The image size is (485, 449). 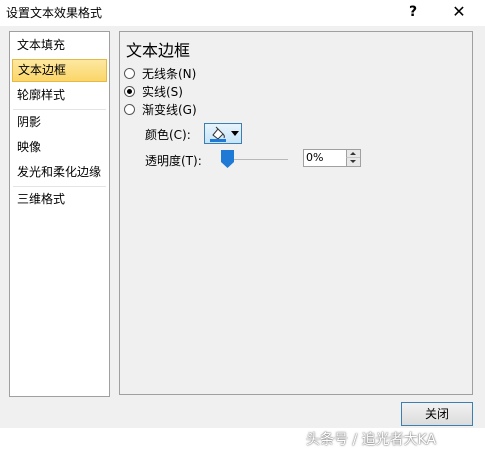 What do you see at coordinates (158, 50) in the screenshot?
I see `section-title: 文本边框` at bounding box center [158, 50].